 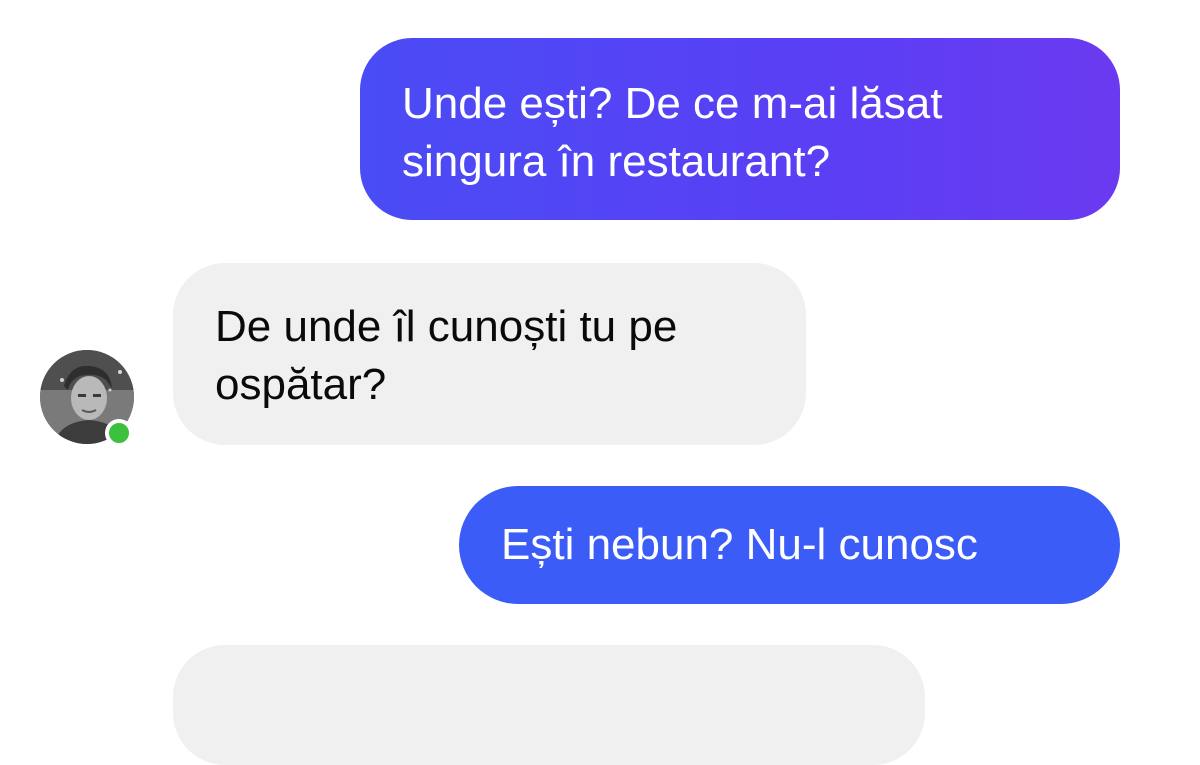 I want to click on online-status-icon, so click(x=119, y=433).